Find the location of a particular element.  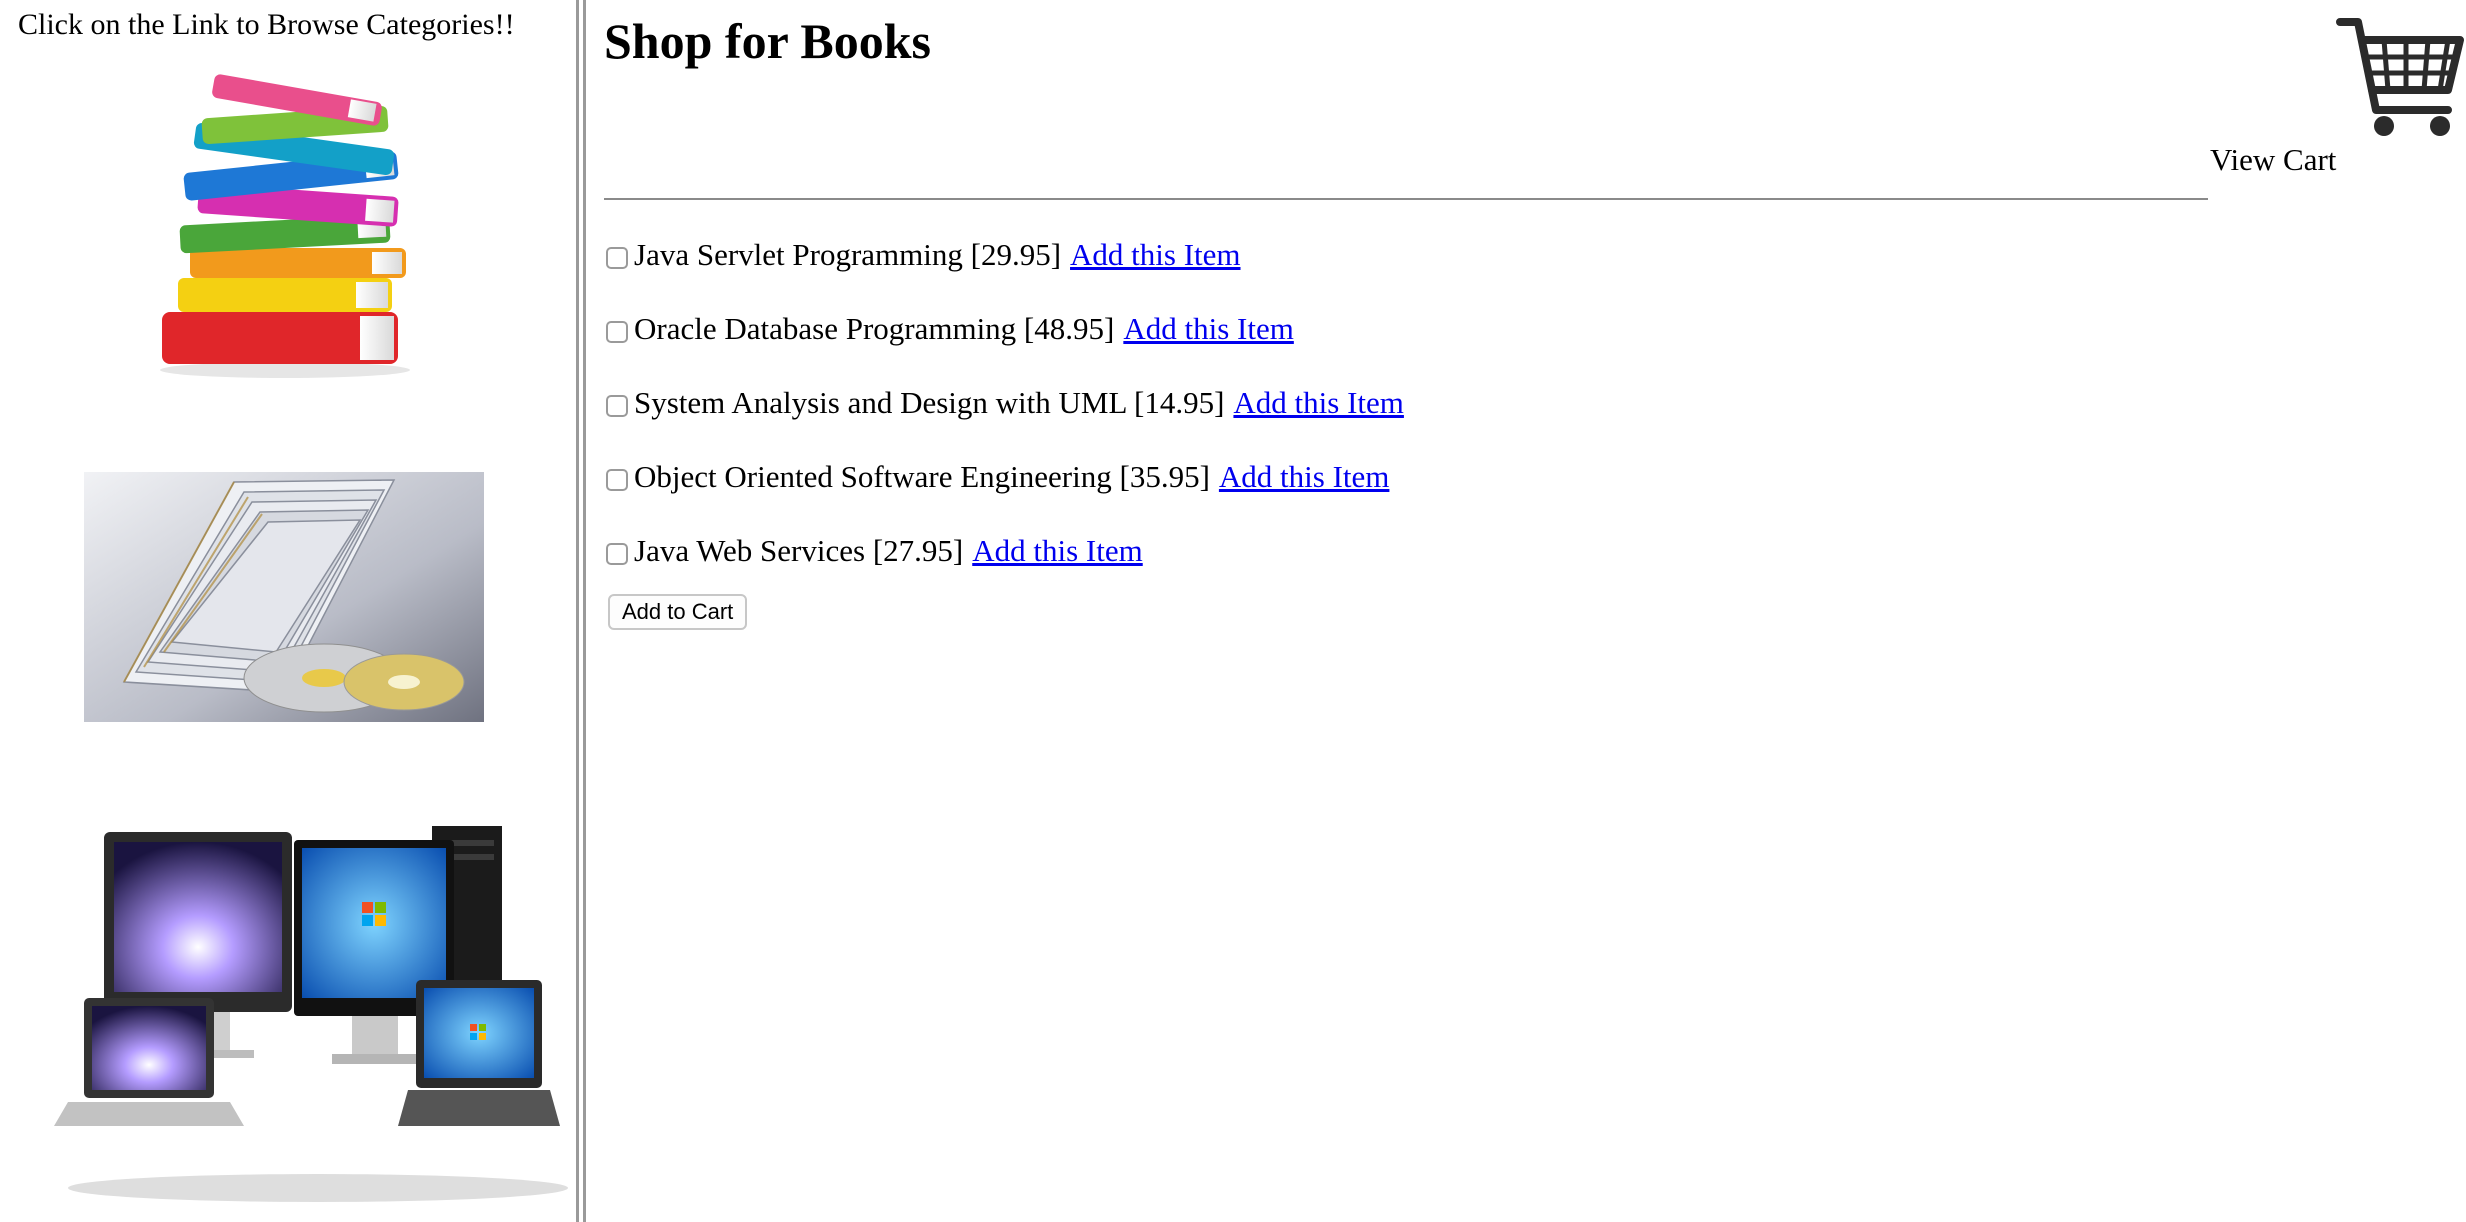

category-link-books is located at coordinates (285, 227).